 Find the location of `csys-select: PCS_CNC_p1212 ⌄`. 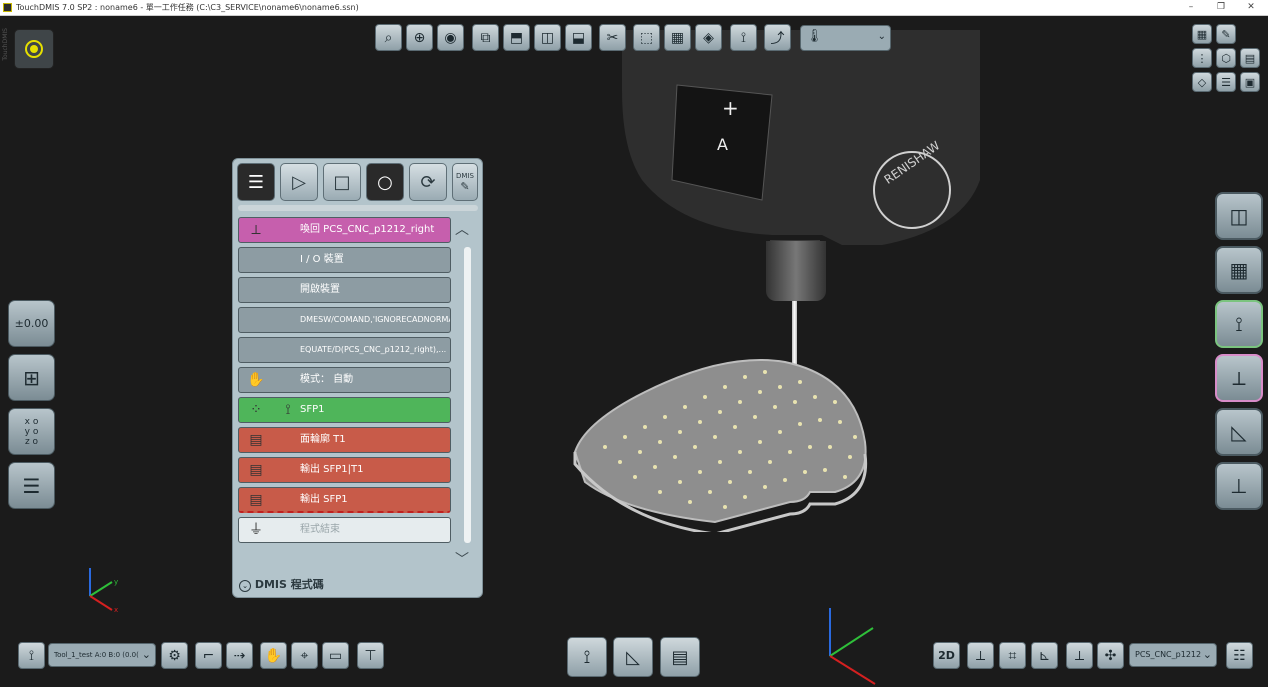

csys-select: PCS_CNC_p1212 ⌄ is located at coordinates (1173, 655).